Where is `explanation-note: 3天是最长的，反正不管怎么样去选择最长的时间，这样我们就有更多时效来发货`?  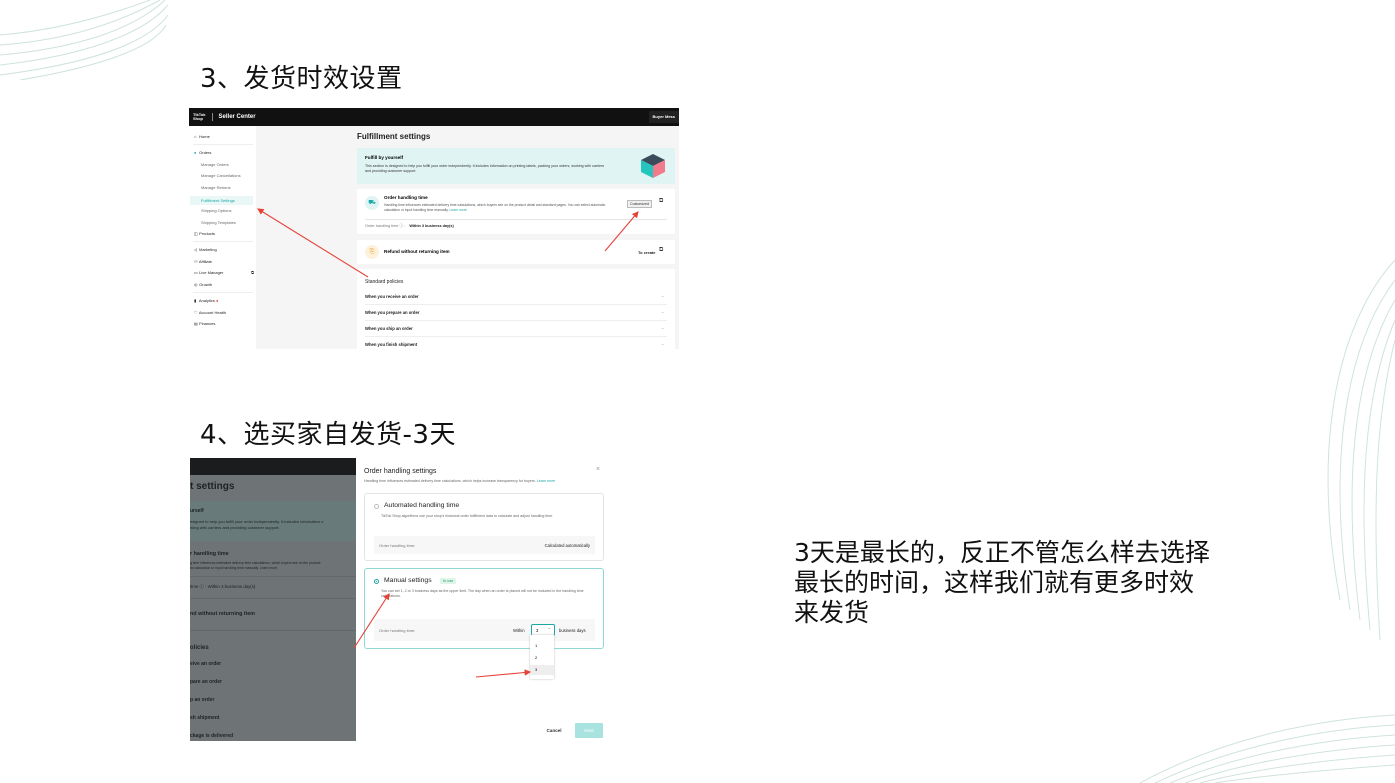
explanation-note: 3天是最长的，反正不管怎么样去选择最长的时间，这样我们就有更多时效来发货 is located at coordinates (1002, 582).